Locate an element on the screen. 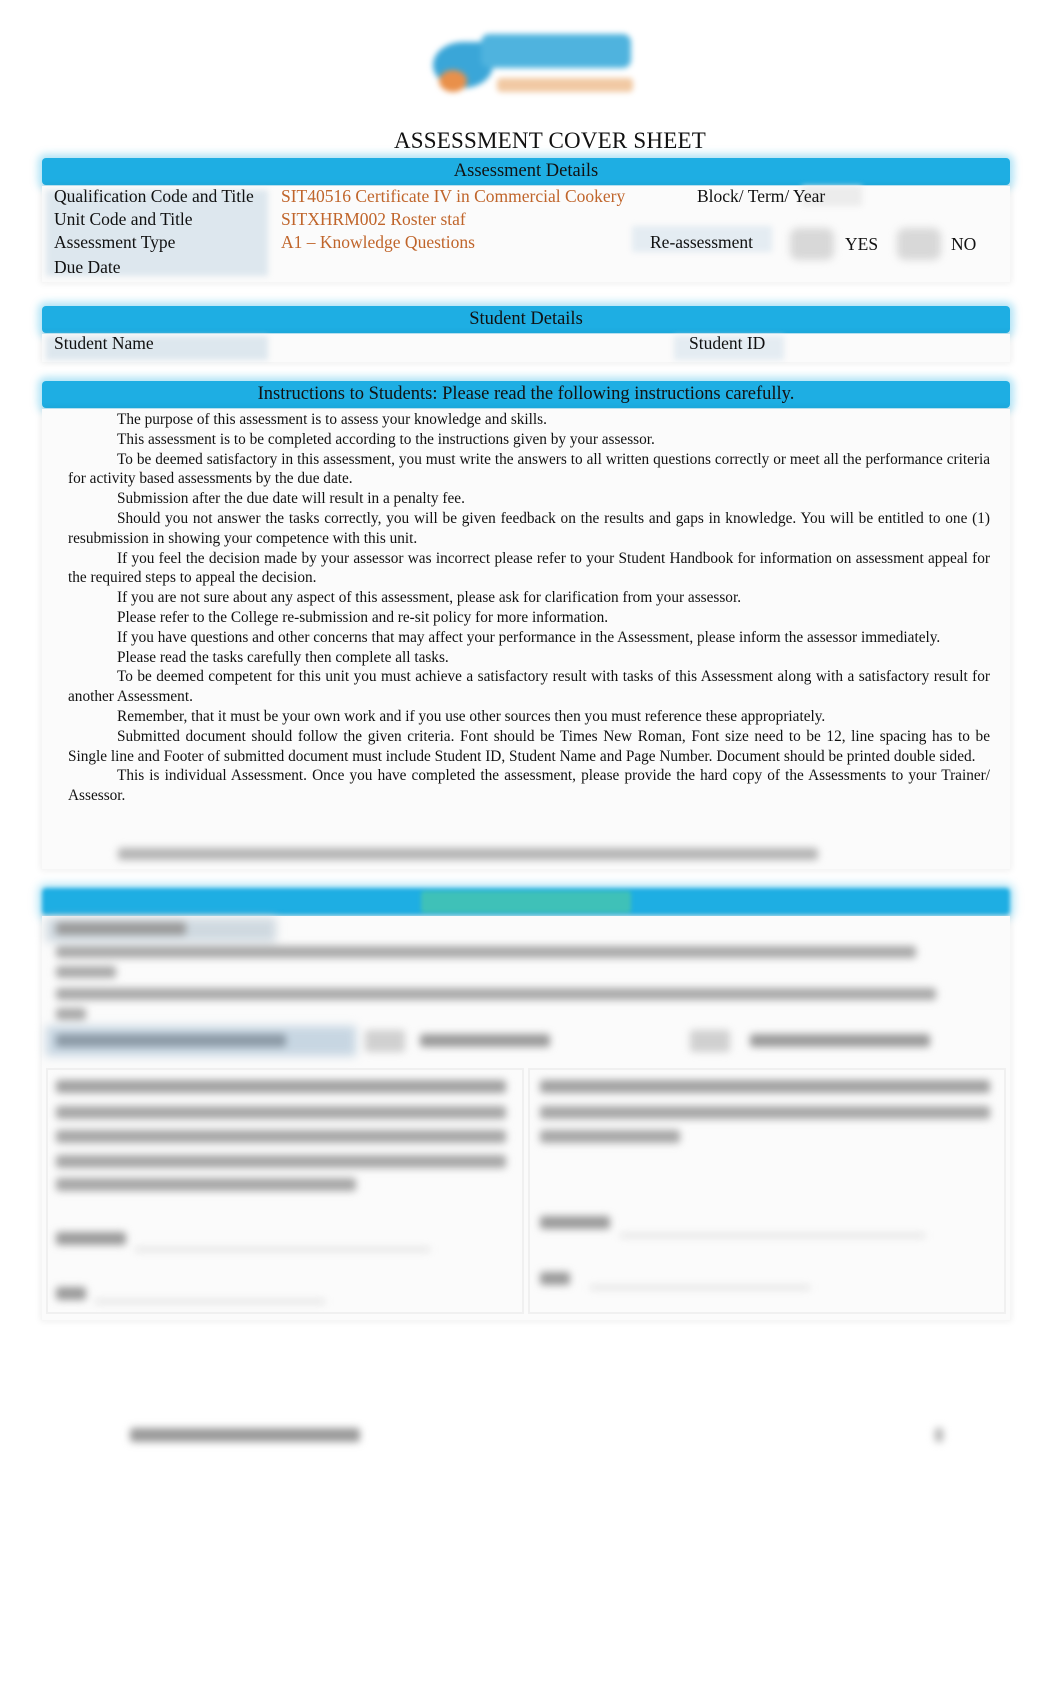 The image size is (1062, 1691). student-details-panel is located at coordinates (526, 348).